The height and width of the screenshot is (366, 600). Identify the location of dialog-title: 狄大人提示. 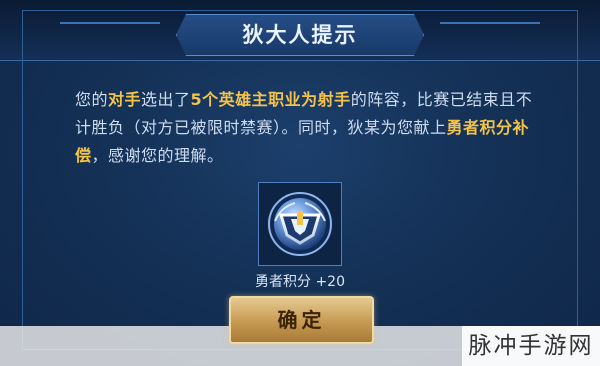
(300, 35).